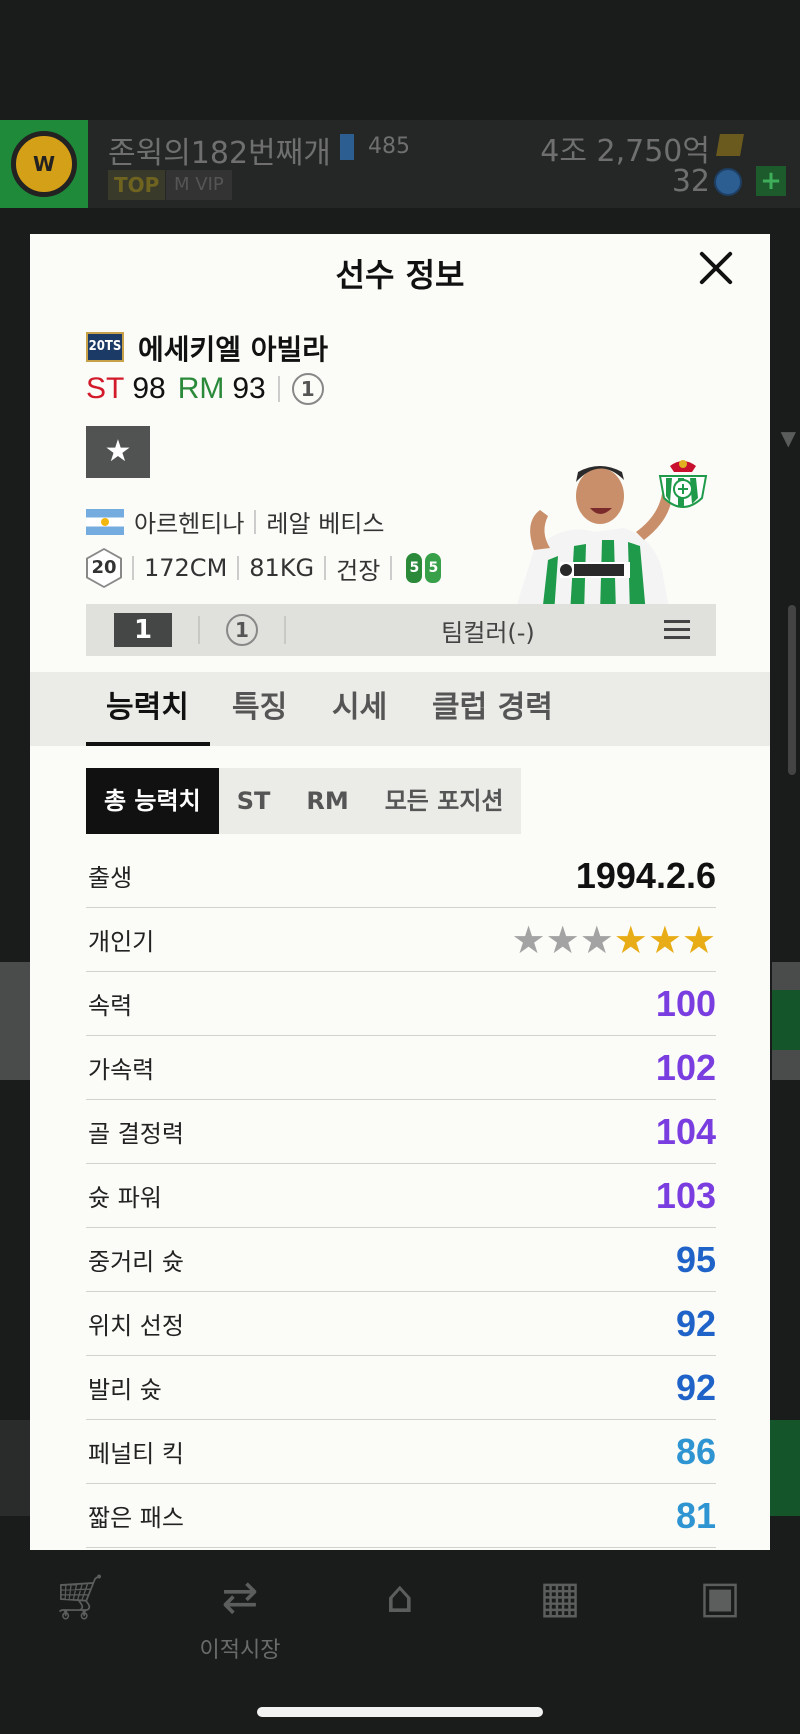  What do you see at coordinates (186, 568) in the screenshot?
I see `height-value: 172CM` at bounding box center [186, 568].